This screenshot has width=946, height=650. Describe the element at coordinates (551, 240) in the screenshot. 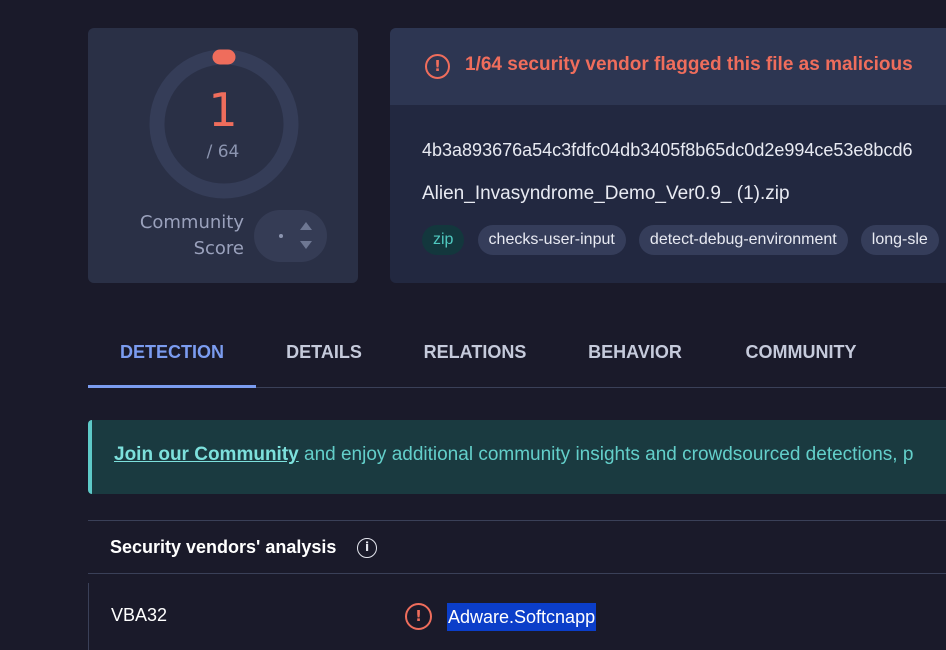

I see `tag-checks-user-input: checks-user-input` at that location.